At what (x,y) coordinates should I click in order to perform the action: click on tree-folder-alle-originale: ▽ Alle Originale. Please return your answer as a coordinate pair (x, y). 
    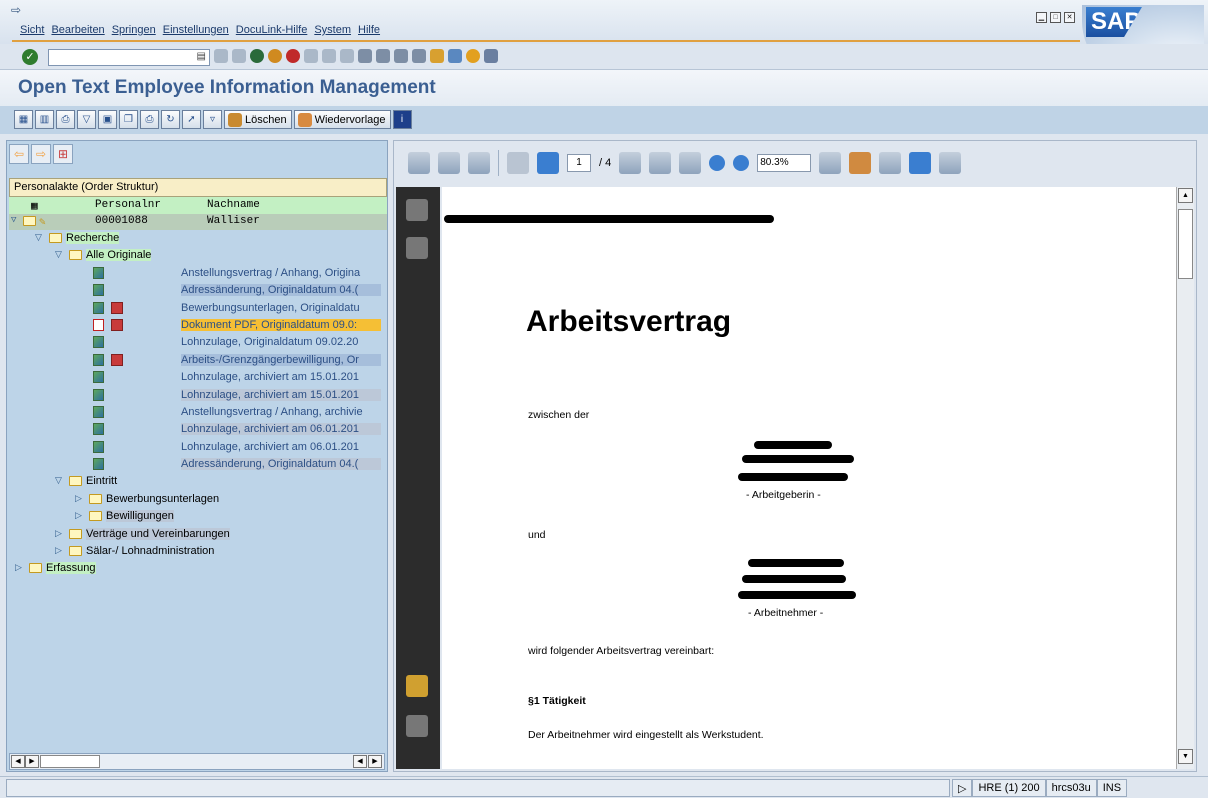
    Looking at the image, I should click on (198, 255).